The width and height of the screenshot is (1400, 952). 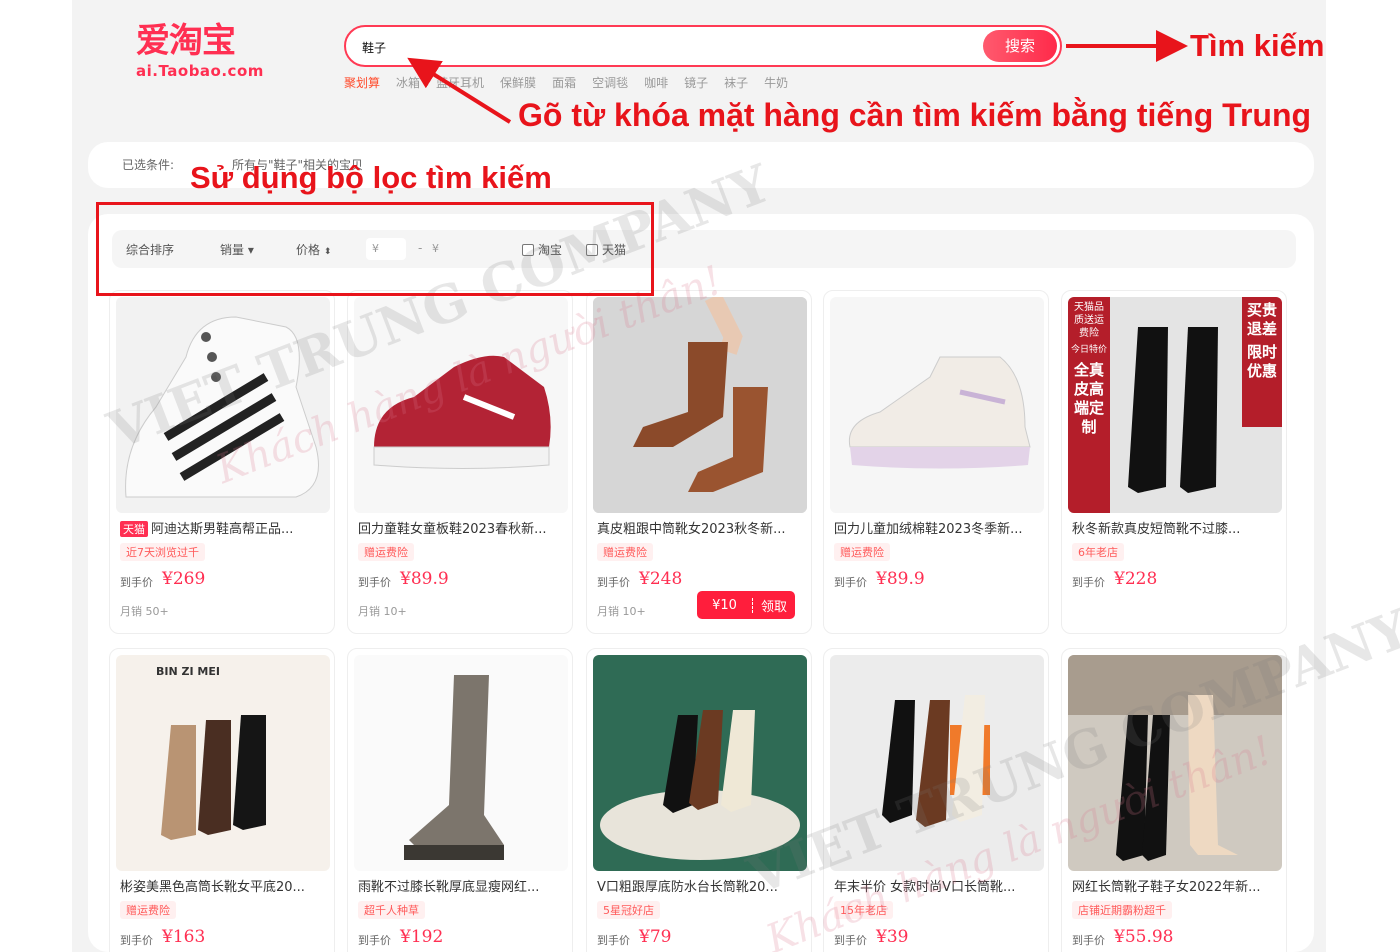 I want to click on annotation-arrows, so click(x=797, y=77).